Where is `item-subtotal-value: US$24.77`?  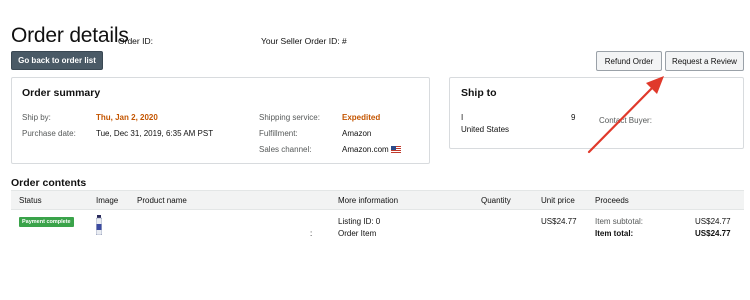
item-subtotal-value: US$24.77 is located at coordinates (713, 221).